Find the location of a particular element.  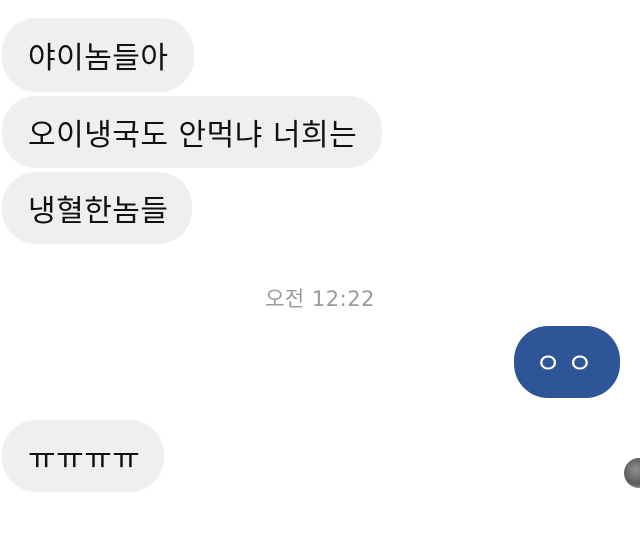

incoming-message-bubble: 냉혈한놈들 is located at coordinates (97, 208).